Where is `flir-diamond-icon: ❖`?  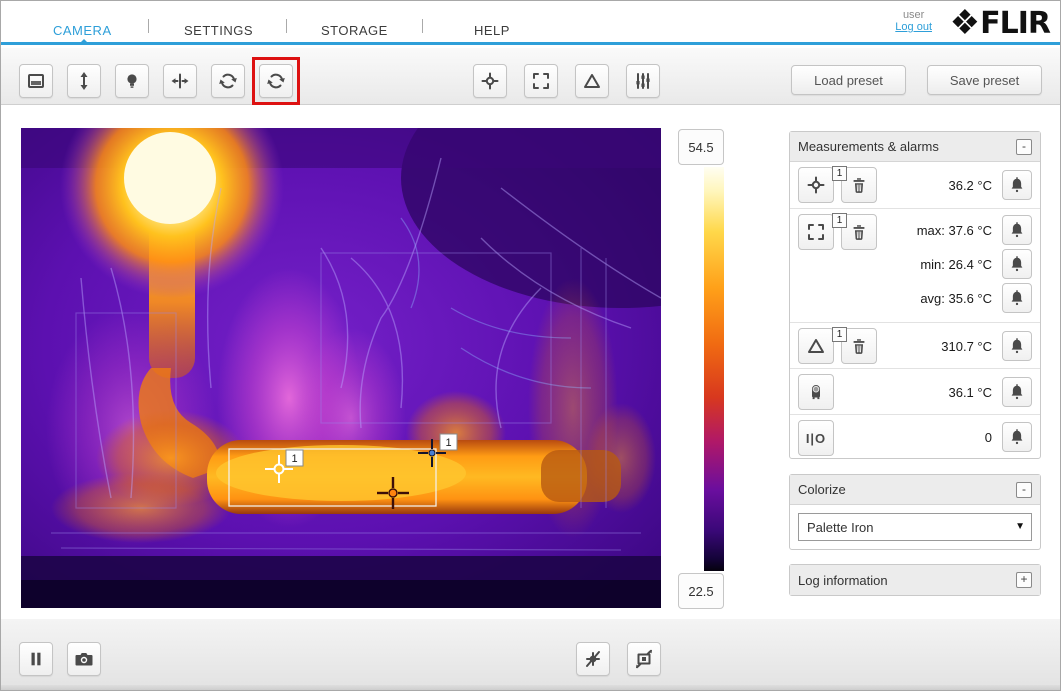 flir-diamond-icon: ❖ is located at coordinates (965, 23).